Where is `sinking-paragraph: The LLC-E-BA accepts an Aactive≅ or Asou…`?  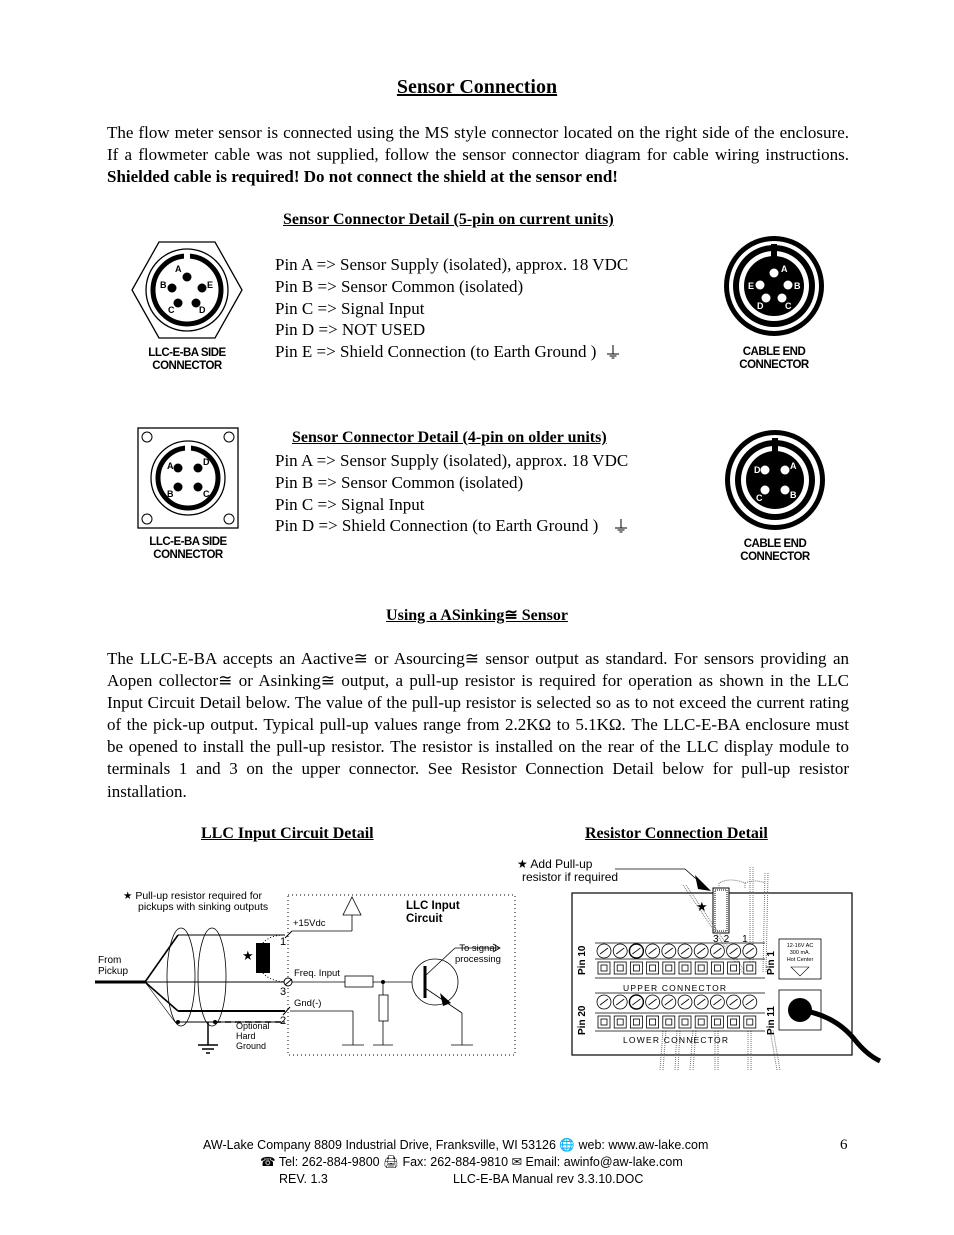
sinking-paragraph: The LLC-E-BA accepts an Aactive≅ or Asou… is located at coordinates (478, 725).